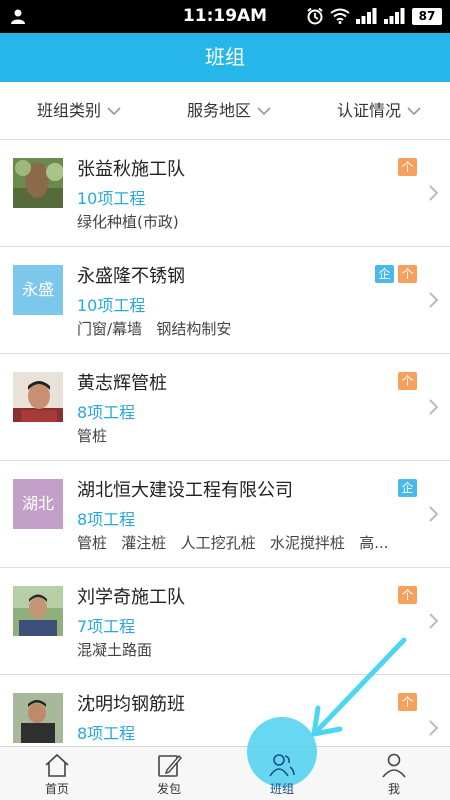  Describe the element at coordinates (315, 16) in the screenshot. I see `alarm-icon` at that location.